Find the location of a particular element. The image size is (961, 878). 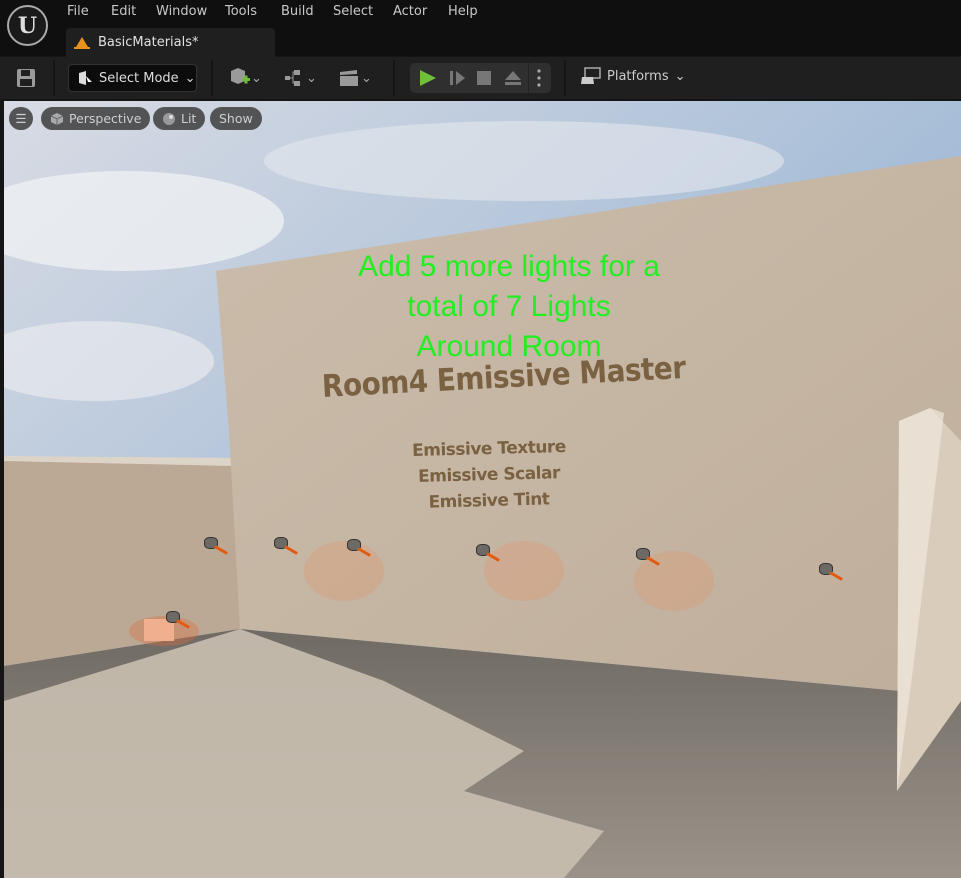

more-options-icon is located at coordinates (539, 78).